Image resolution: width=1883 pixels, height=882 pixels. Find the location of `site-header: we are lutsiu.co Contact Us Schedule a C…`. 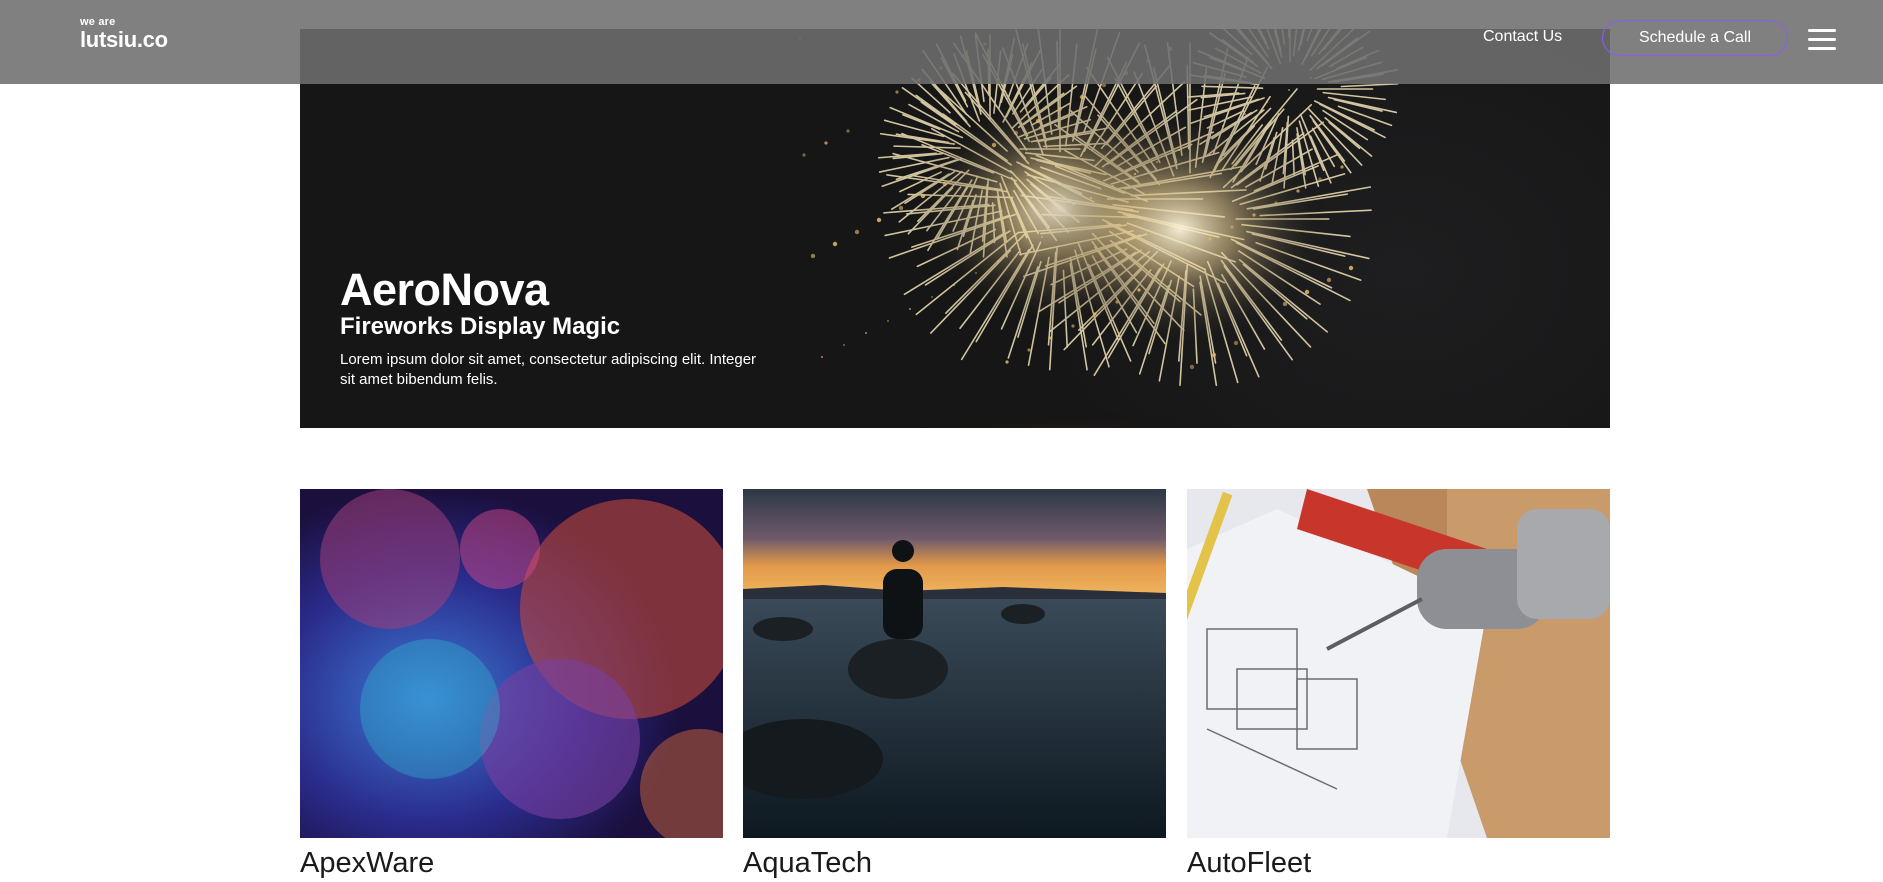

site-header: we are lutsiu.co Contact Us Schedule a C… is located at coordinates (941, 42).